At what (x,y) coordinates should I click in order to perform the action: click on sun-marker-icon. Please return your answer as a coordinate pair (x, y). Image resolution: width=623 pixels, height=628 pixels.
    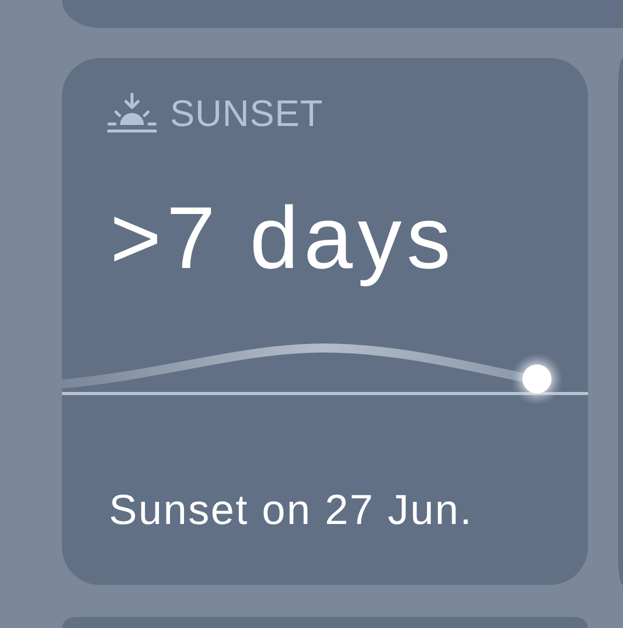
    Looking at the image, I should click on (537, 378).